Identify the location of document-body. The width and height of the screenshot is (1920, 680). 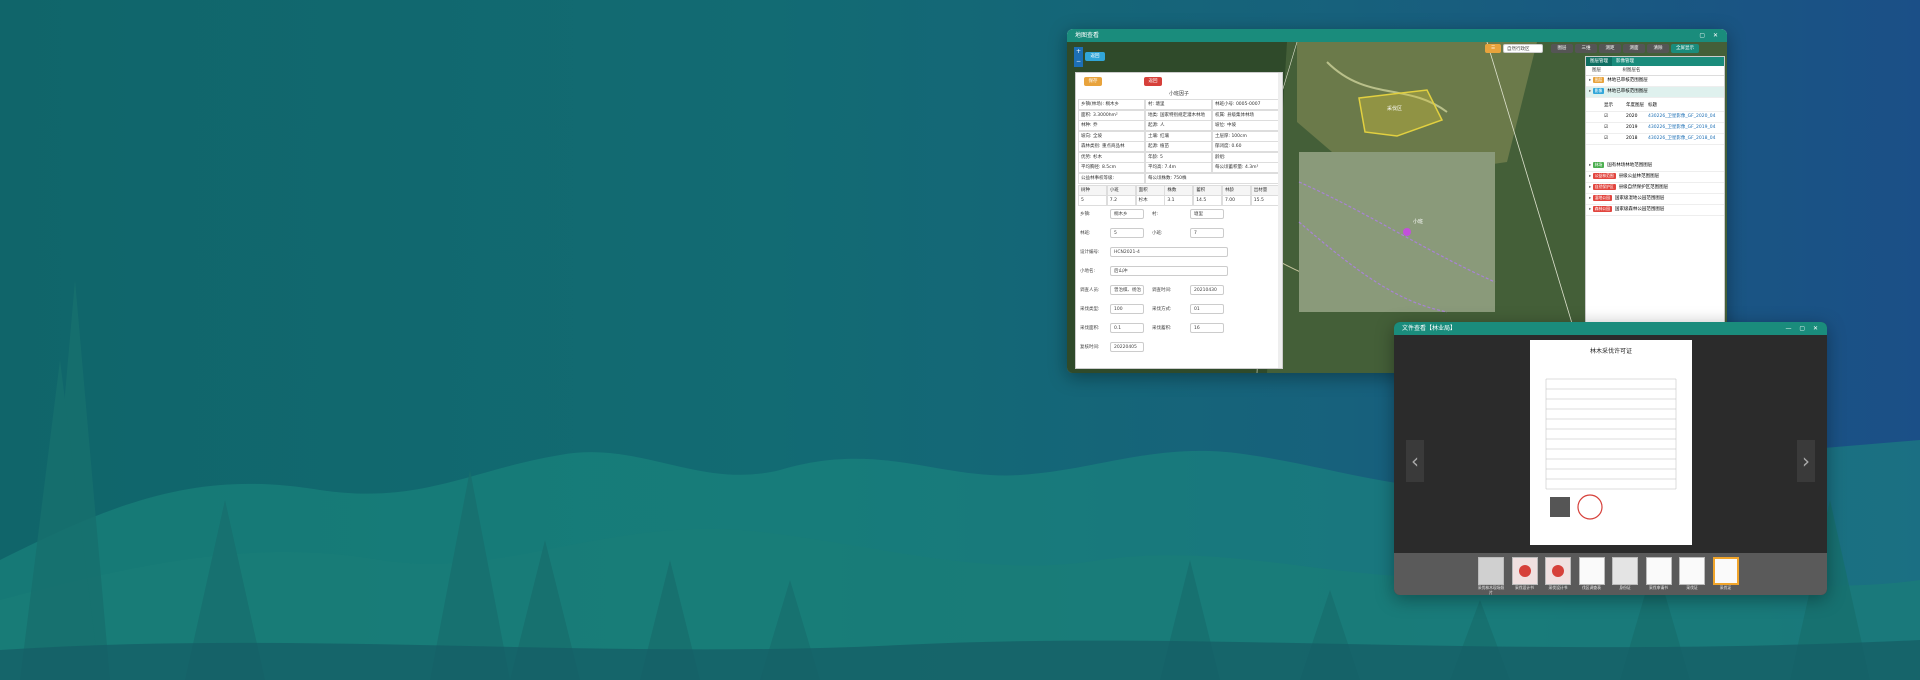
(1611, 449).